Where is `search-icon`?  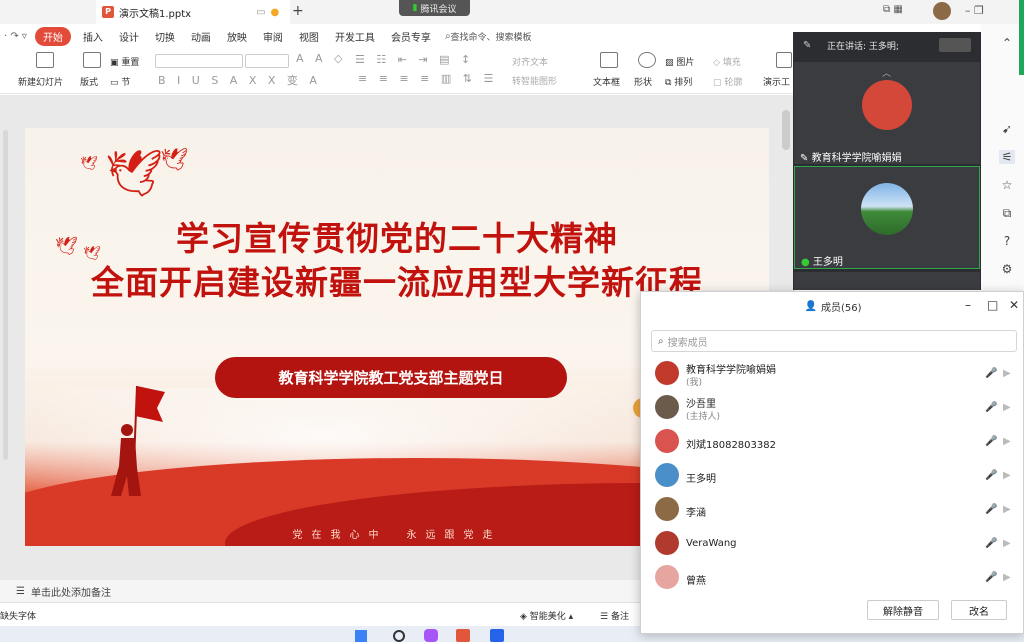 search-icon is located at coordinates (399, 636).